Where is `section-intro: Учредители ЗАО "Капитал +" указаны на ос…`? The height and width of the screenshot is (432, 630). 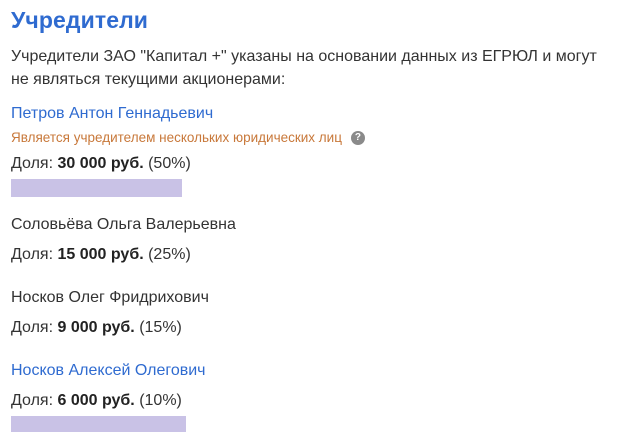
section-intro: Учредители ЗАО "Капитал +" указаны на ос… is located at coordinates (304, 68).